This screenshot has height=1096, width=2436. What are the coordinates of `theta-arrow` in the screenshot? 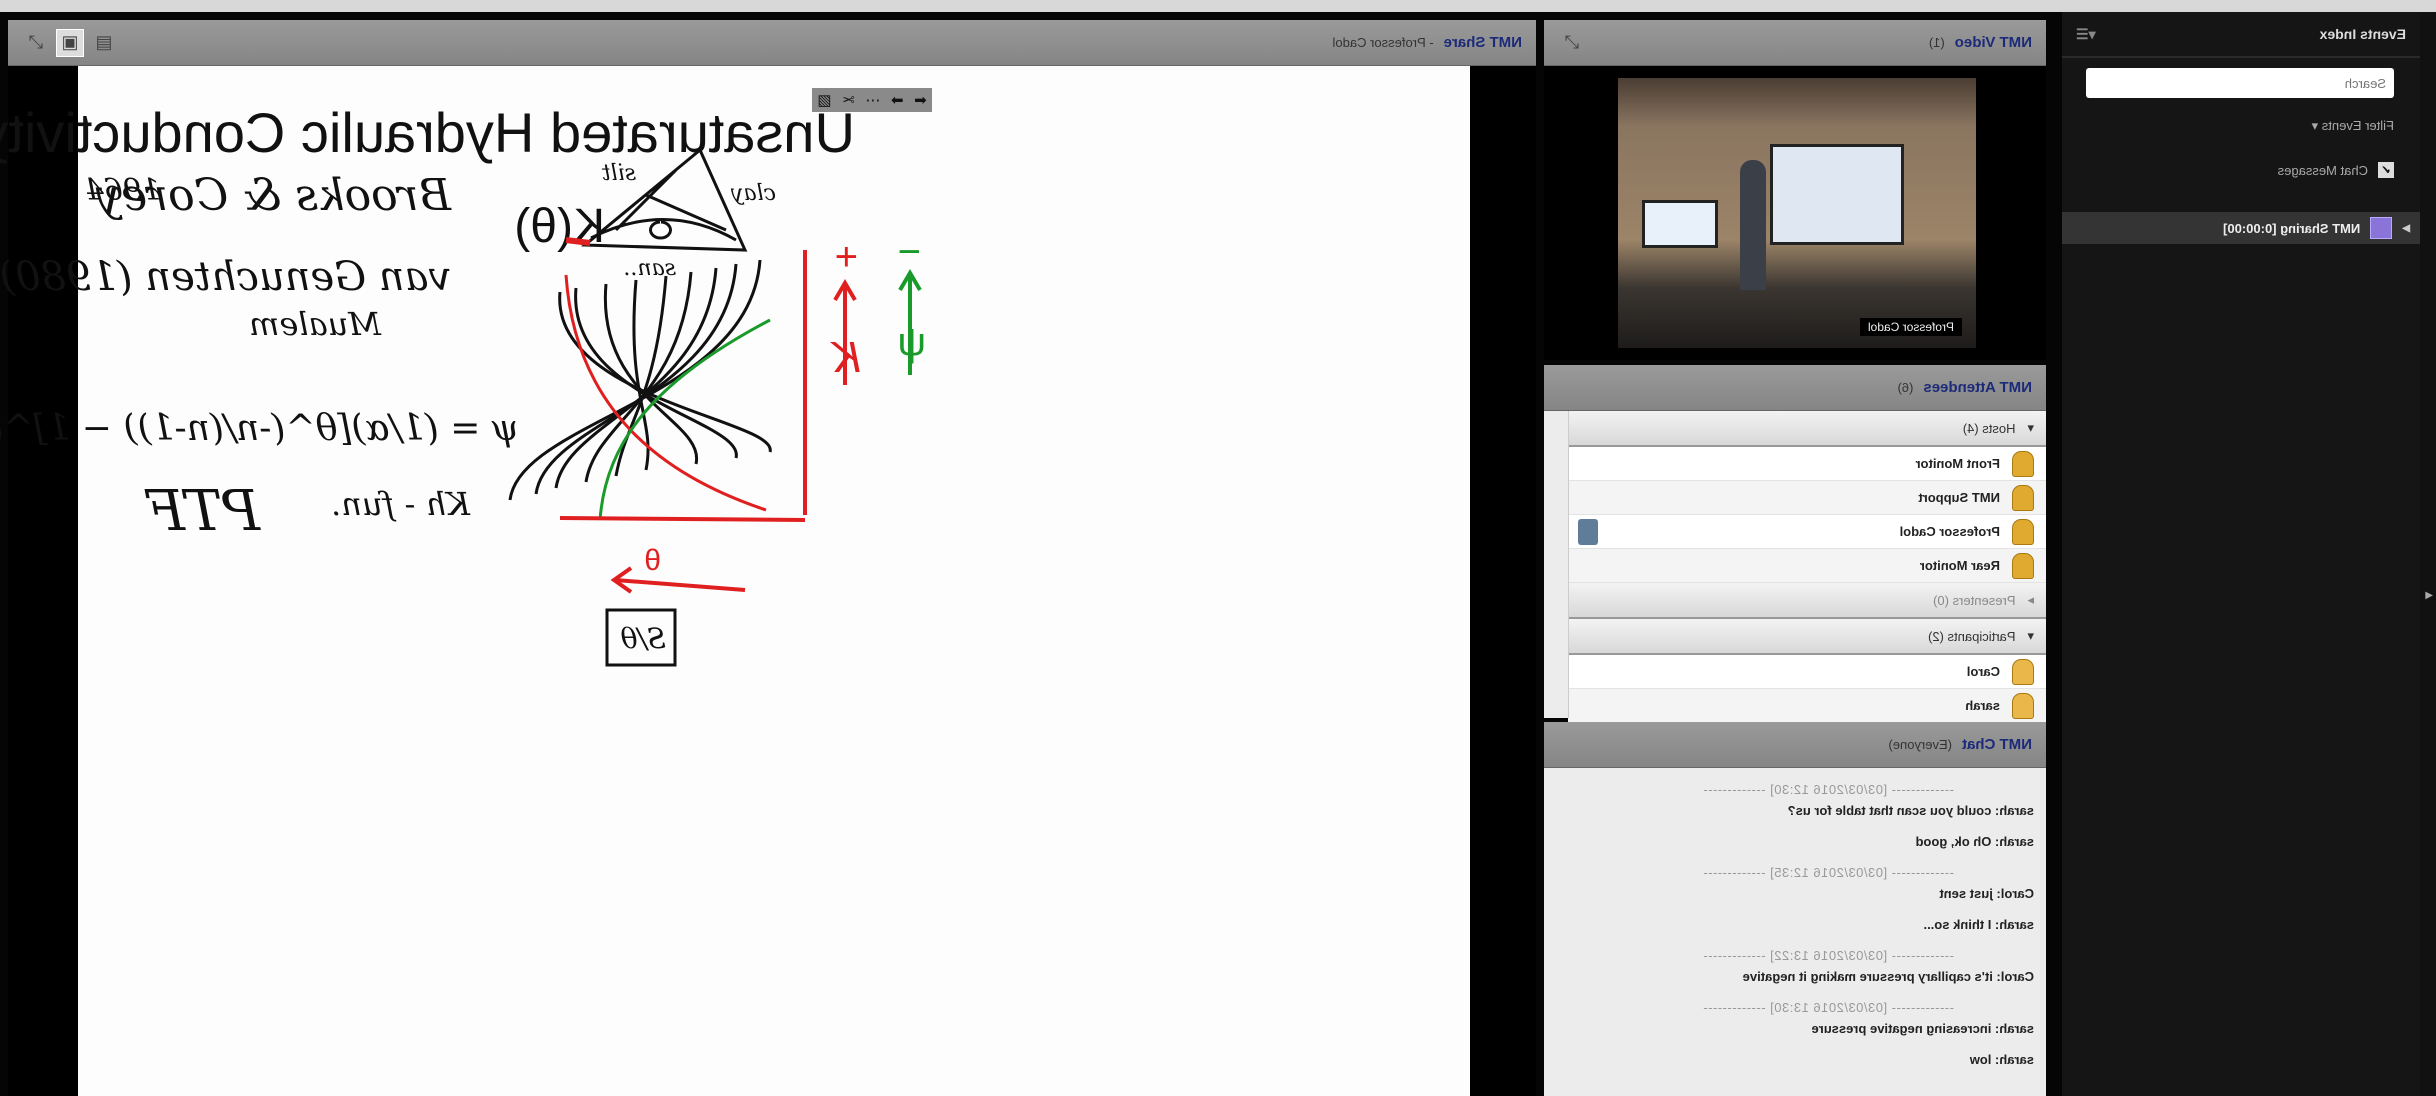 It's located at (678, 580).